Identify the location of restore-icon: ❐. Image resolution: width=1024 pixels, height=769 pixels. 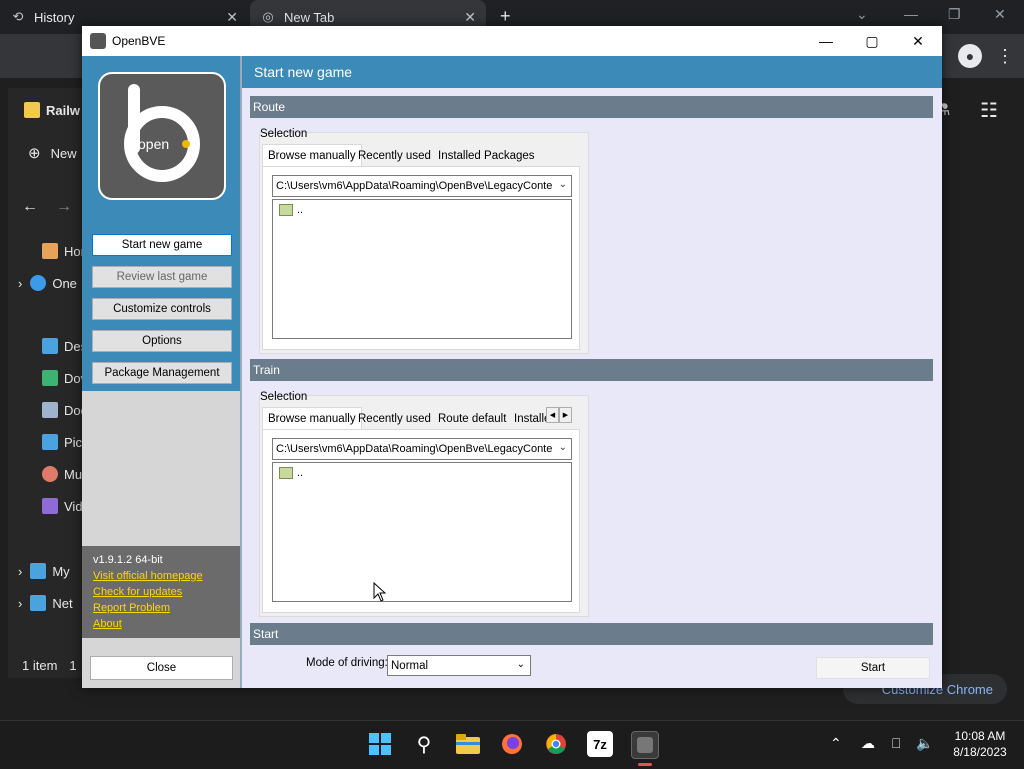
(954, 14).